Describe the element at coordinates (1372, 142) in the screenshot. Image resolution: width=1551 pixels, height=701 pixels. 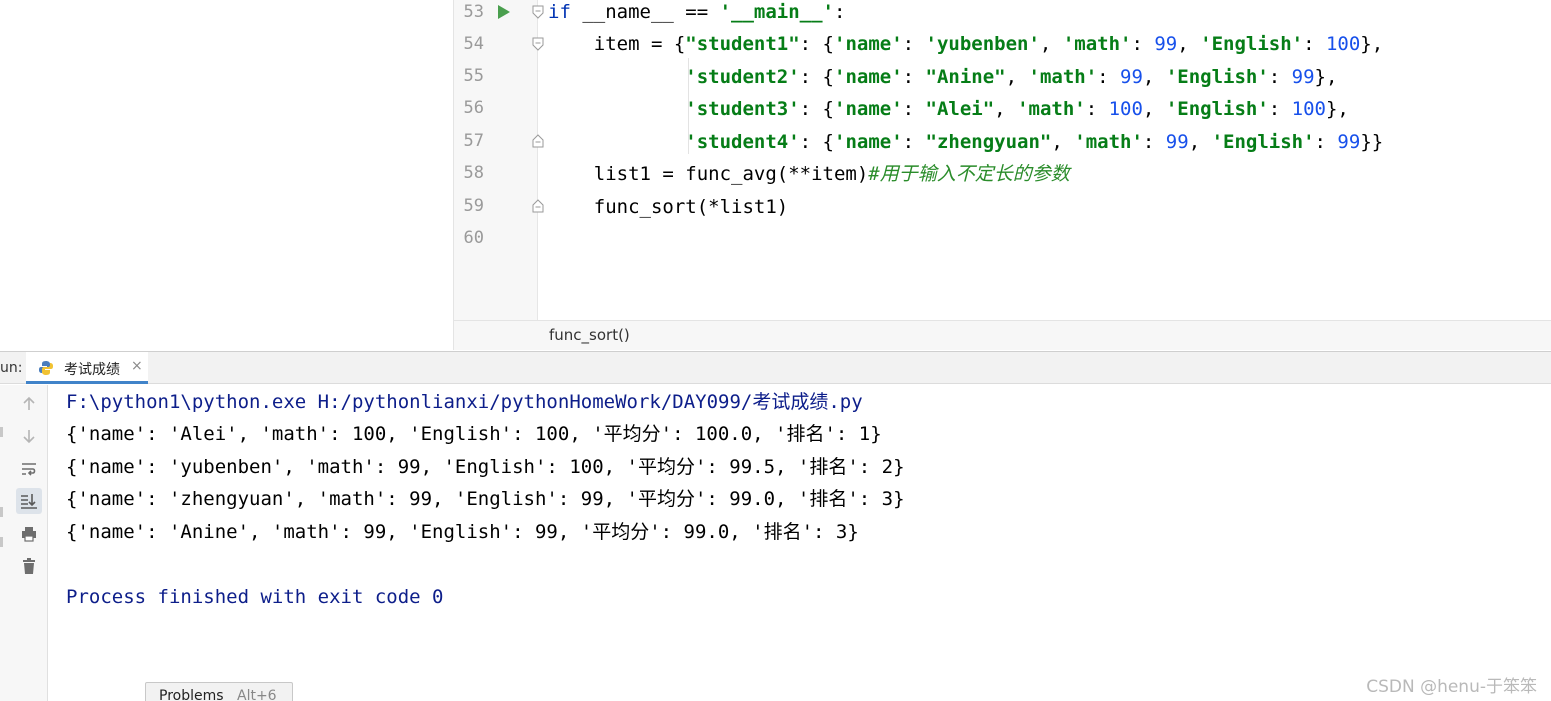
I see `code-text: }}` at that location.